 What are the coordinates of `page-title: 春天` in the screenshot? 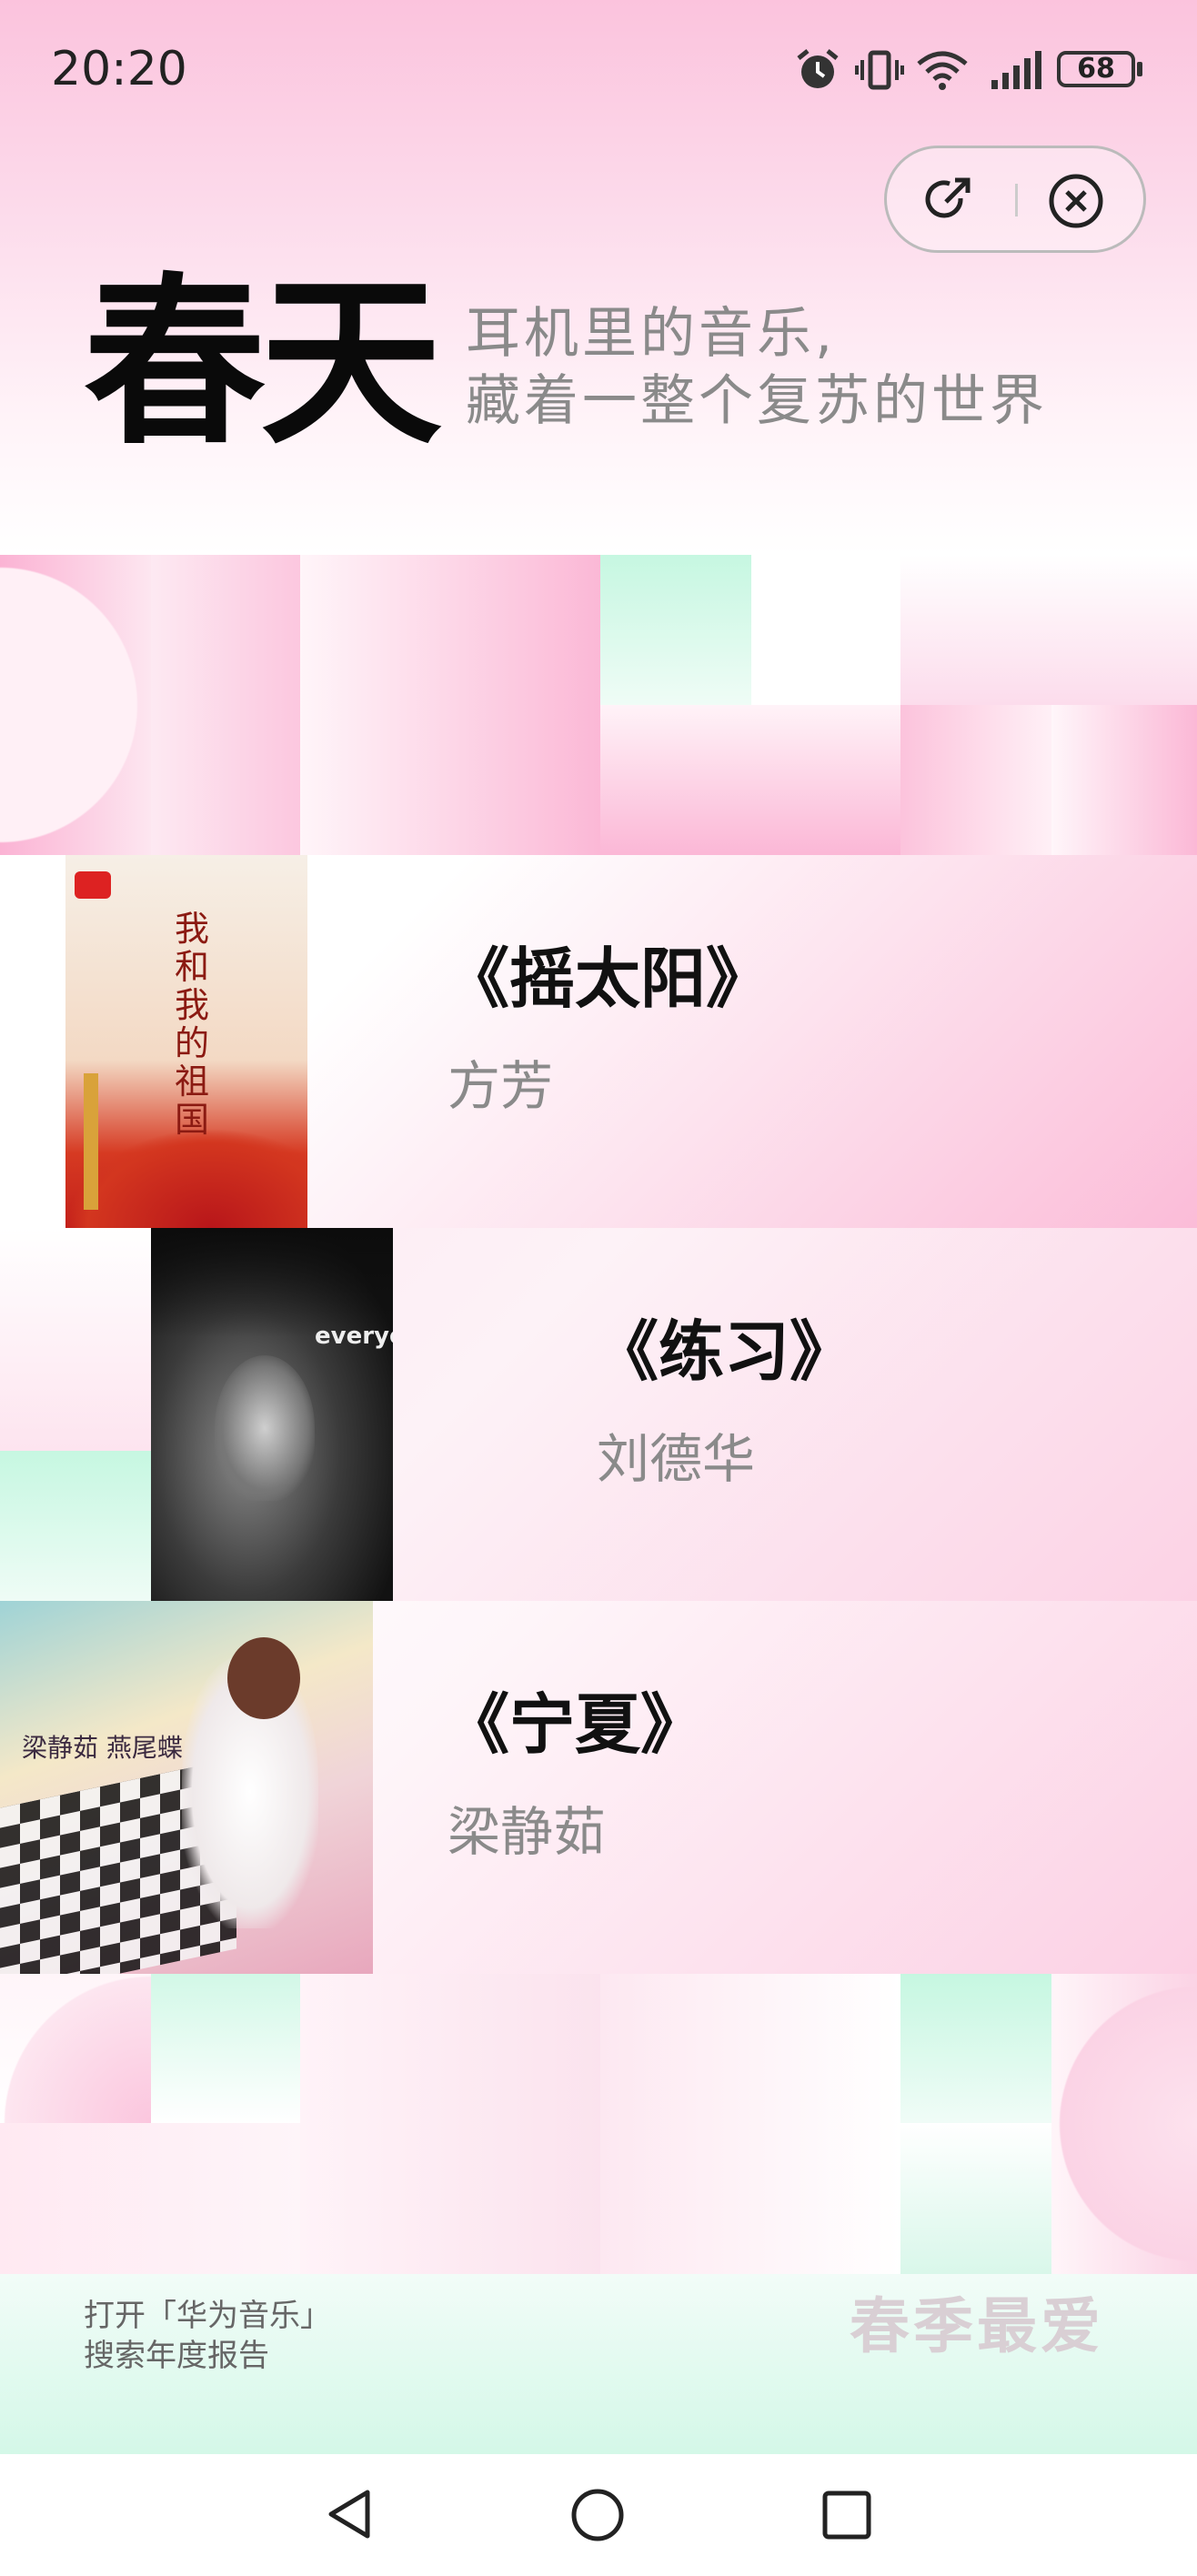 It's located at (263, 363).